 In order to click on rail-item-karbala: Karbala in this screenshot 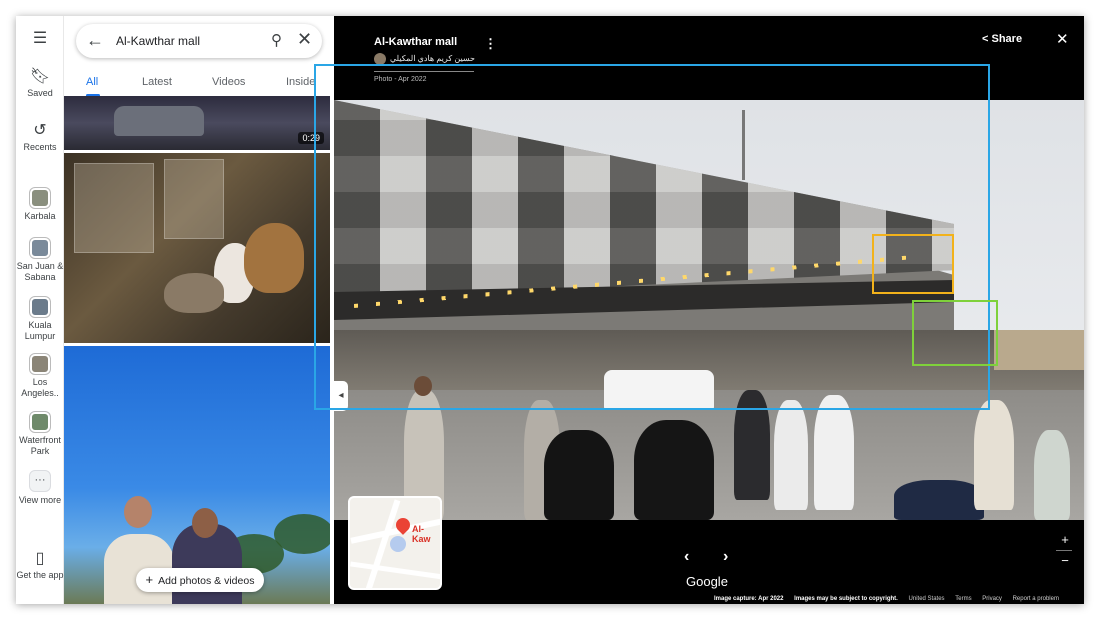, I will do `click(40, 205)`.